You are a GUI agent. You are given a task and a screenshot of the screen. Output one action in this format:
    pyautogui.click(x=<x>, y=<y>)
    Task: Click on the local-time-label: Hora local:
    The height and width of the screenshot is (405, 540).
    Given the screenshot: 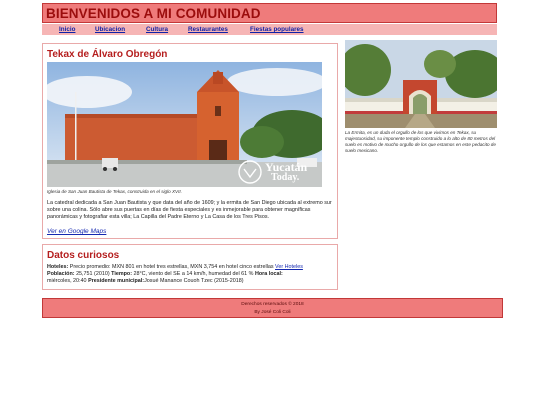 What is the action you would take?
    pyautogui.click(x=268, y=273)
    